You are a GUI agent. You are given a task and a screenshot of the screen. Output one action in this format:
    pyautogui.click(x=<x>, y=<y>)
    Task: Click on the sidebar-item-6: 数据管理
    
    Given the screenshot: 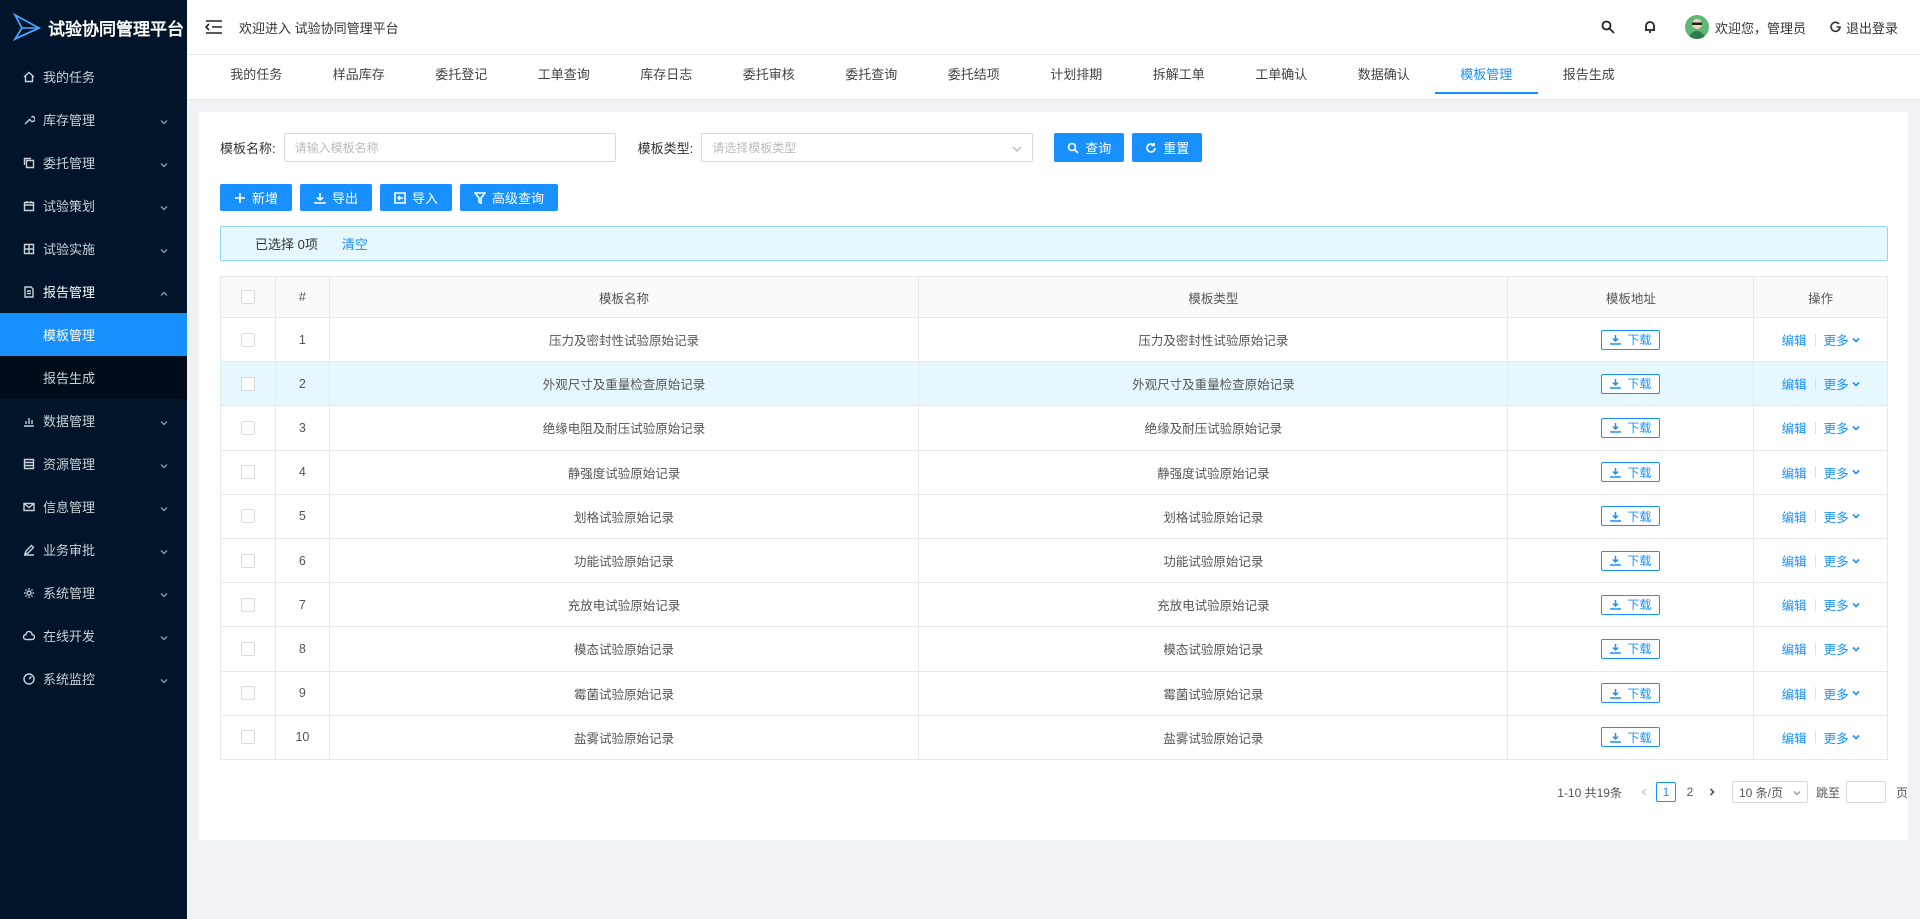 What is the action you would take?
    pyautogui.click(x=93, y=420)
    